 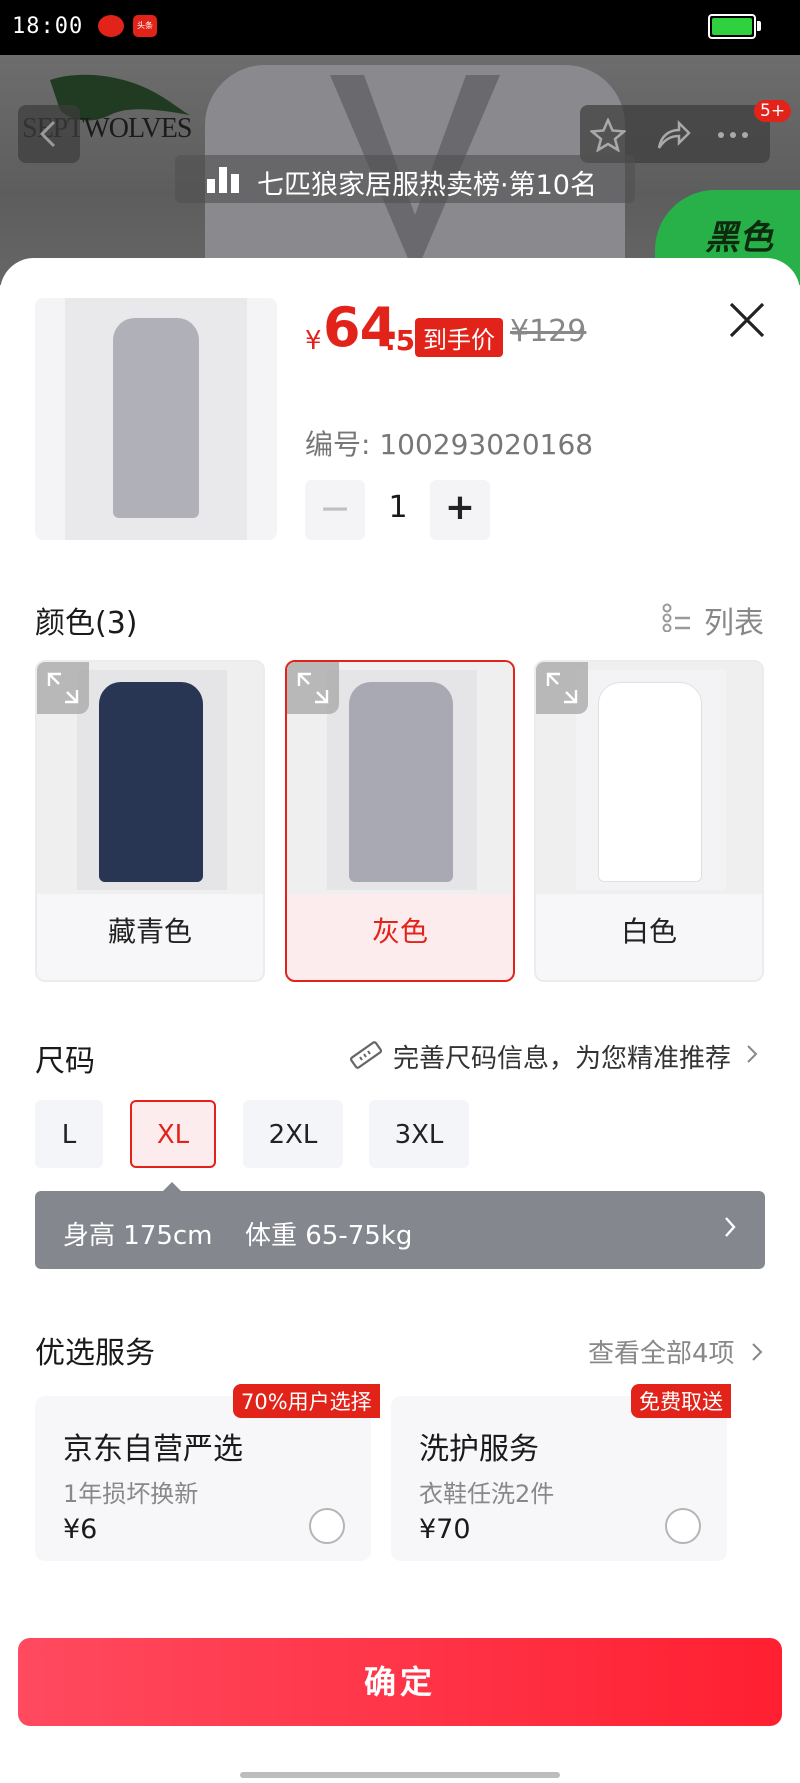 I want to click on list-view-label: 列表, so click(x=734, y=623).